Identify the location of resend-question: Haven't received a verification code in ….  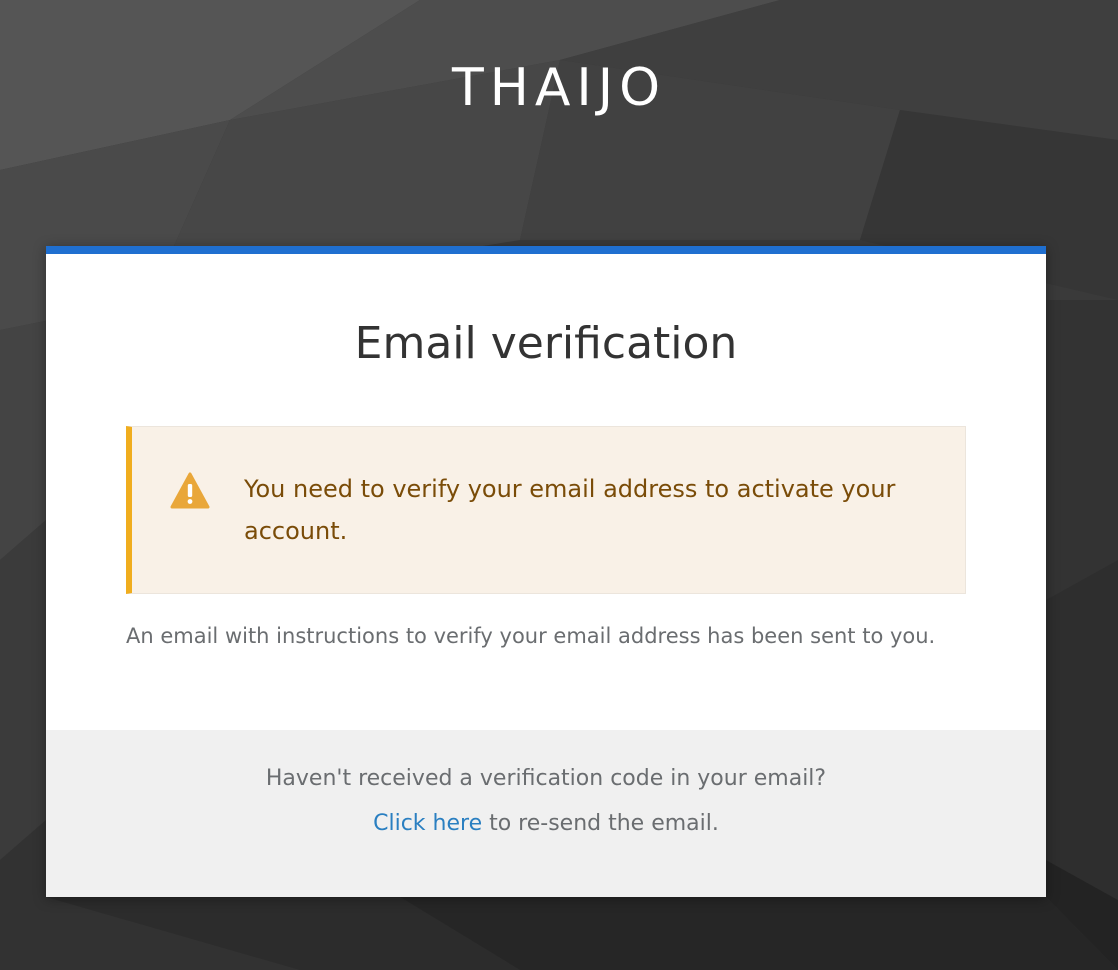
(546, 778).